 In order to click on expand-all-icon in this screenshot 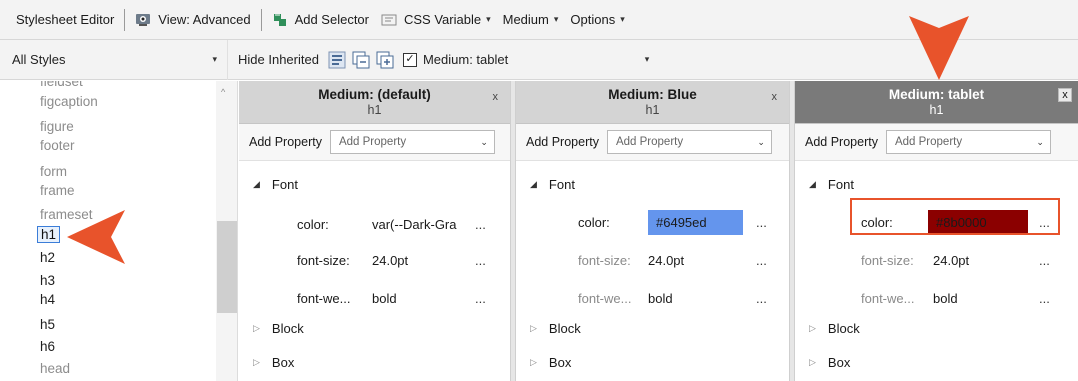, I will do `click(385, 60)`.